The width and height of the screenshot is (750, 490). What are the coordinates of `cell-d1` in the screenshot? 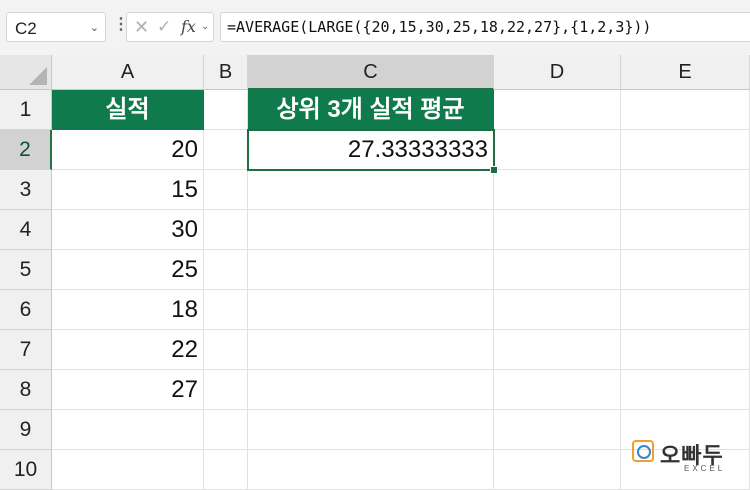 It's located at (557, 110).